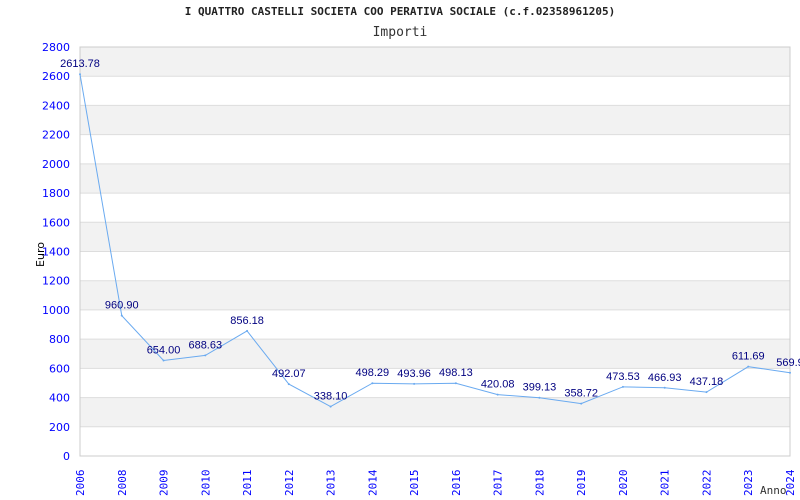 The height and width of the screenshot is (500, 800). I want to click on x-tick-label: 2011, so click(247, 483).